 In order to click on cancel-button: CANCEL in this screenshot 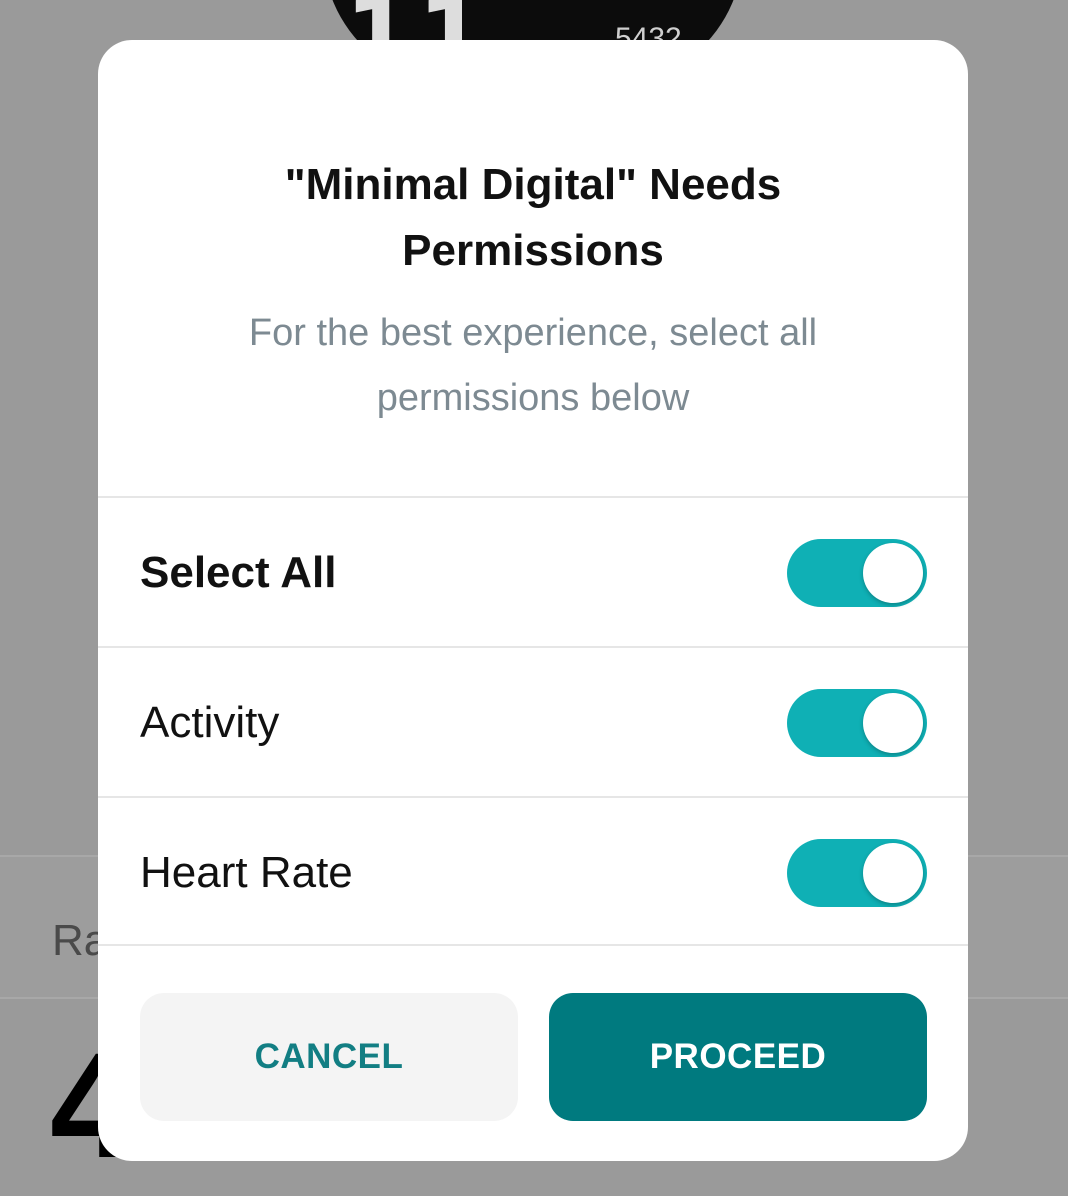, I will do `click(329, 1057)`.